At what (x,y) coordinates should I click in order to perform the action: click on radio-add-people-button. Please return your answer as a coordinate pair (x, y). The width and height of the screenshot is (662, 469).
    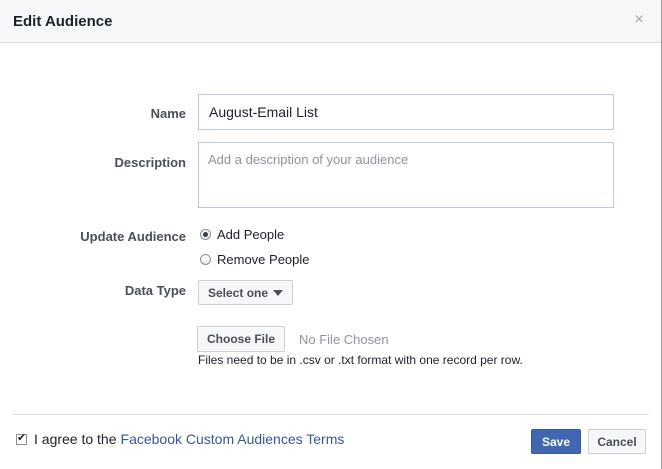
    Looking at the image, I should click on (205, 234).